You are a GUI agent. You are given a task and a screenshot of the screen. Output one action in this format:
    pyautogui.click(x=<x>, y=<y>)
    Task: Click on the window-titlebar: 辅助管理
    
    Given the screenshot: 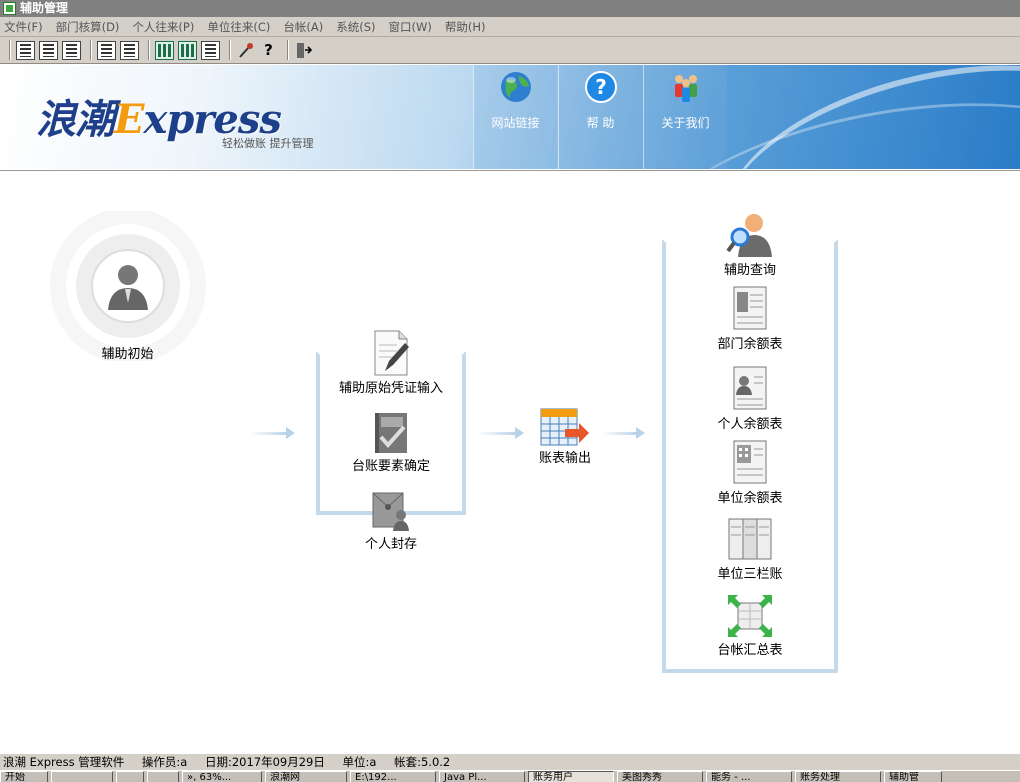 What is the action you would take?
    pyautogui.click(x=510, y=8)
    